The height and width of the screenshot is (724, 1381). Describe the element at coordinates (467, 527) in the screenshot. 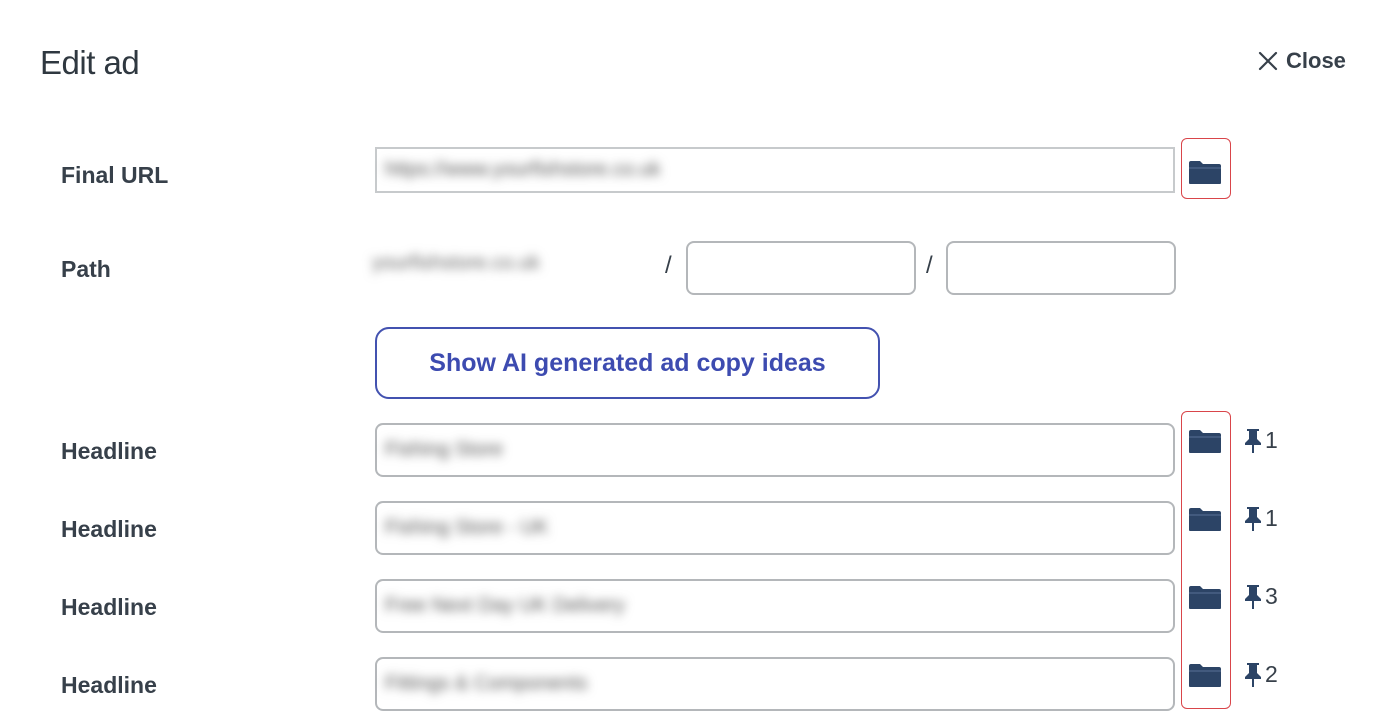

I see `headline-value: Fishing Store - UK` at that location.